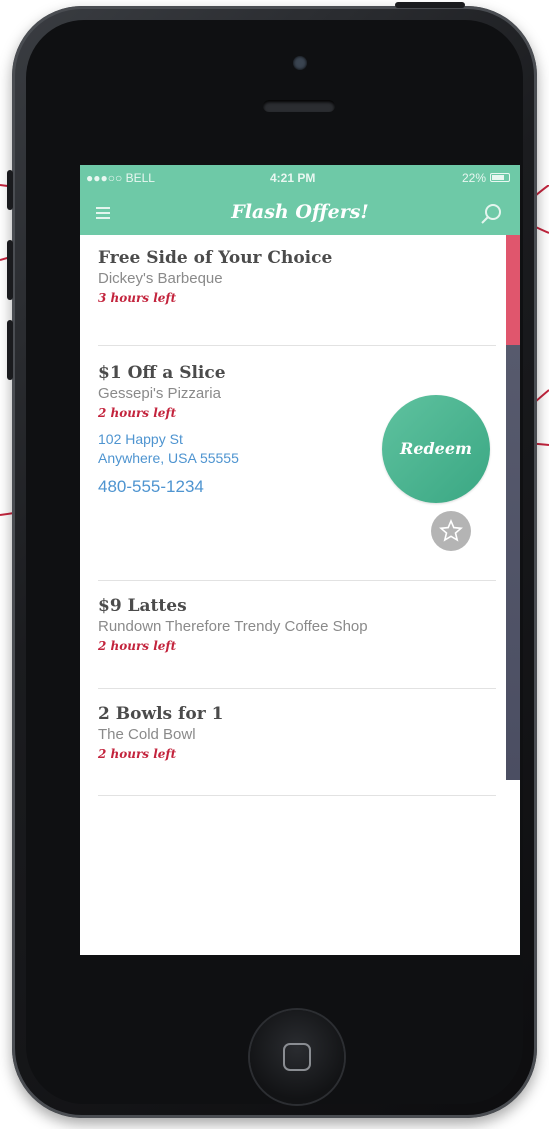  I want to click on home-square-icon, so click(297, 1057).